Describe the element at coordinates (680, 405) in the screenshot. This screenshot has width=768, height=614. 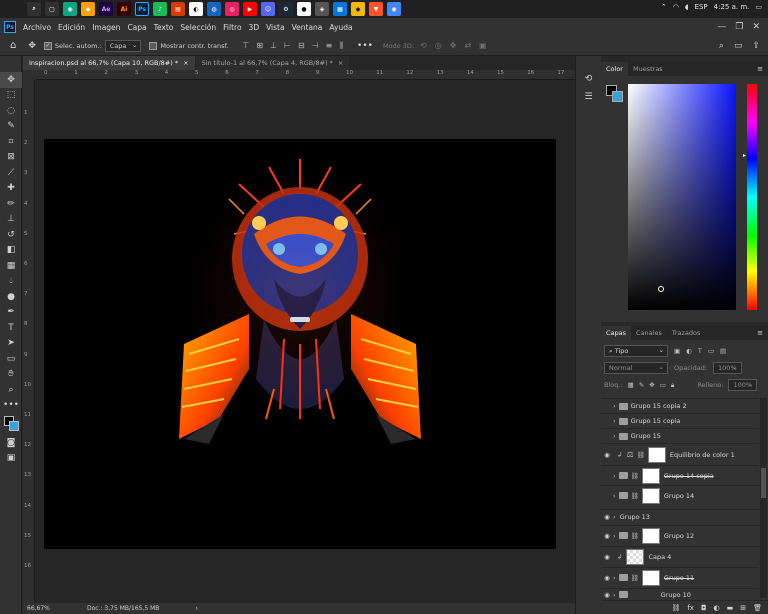
I see `layer-row: › Grupo 15 copia 2` at that location.